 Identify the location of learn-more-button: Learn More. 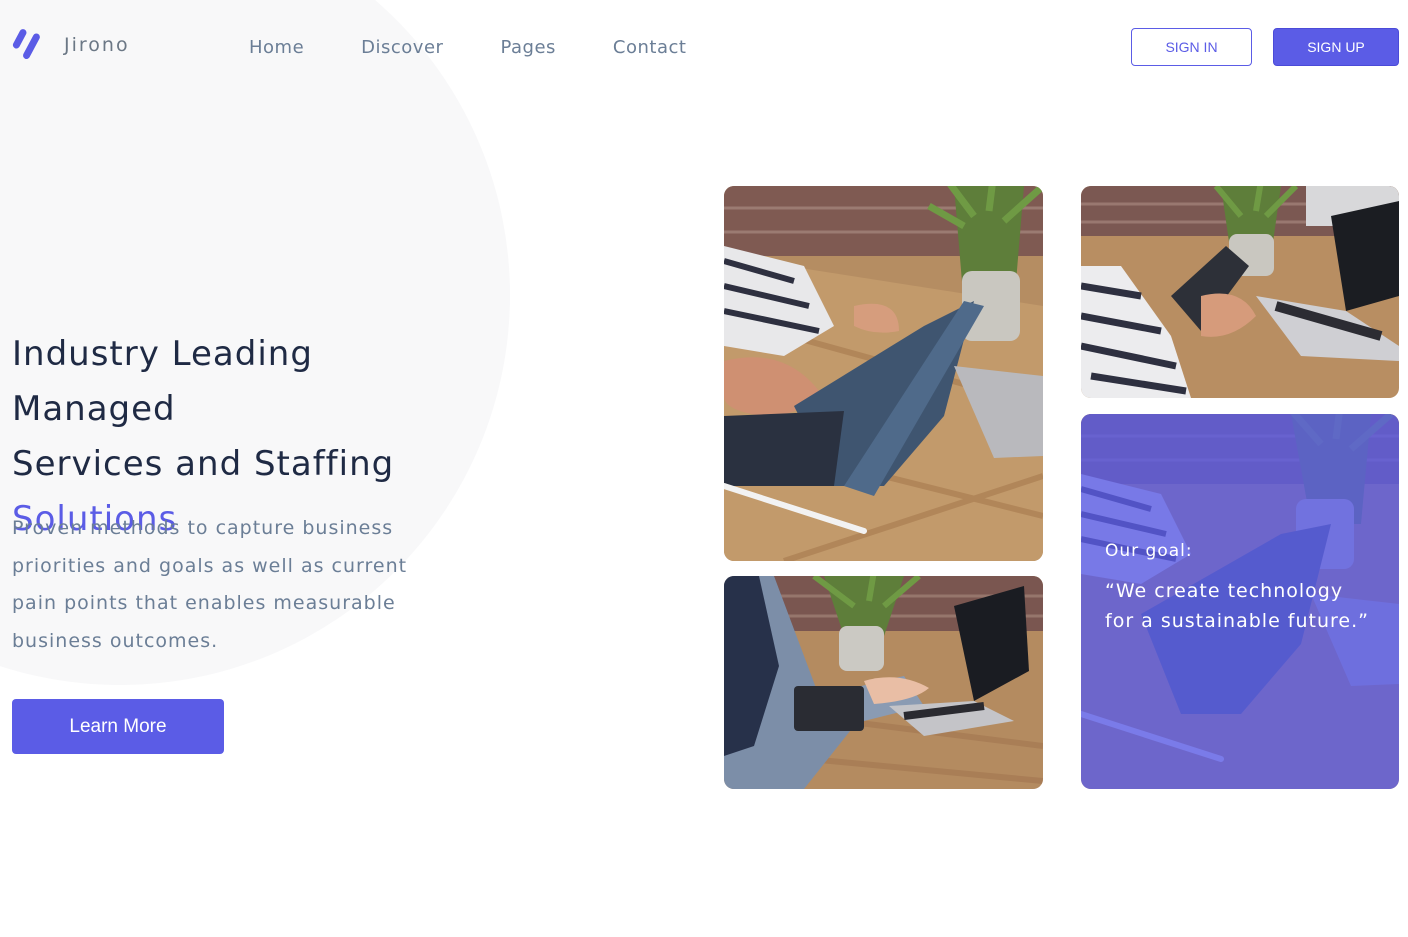
(118, 726).